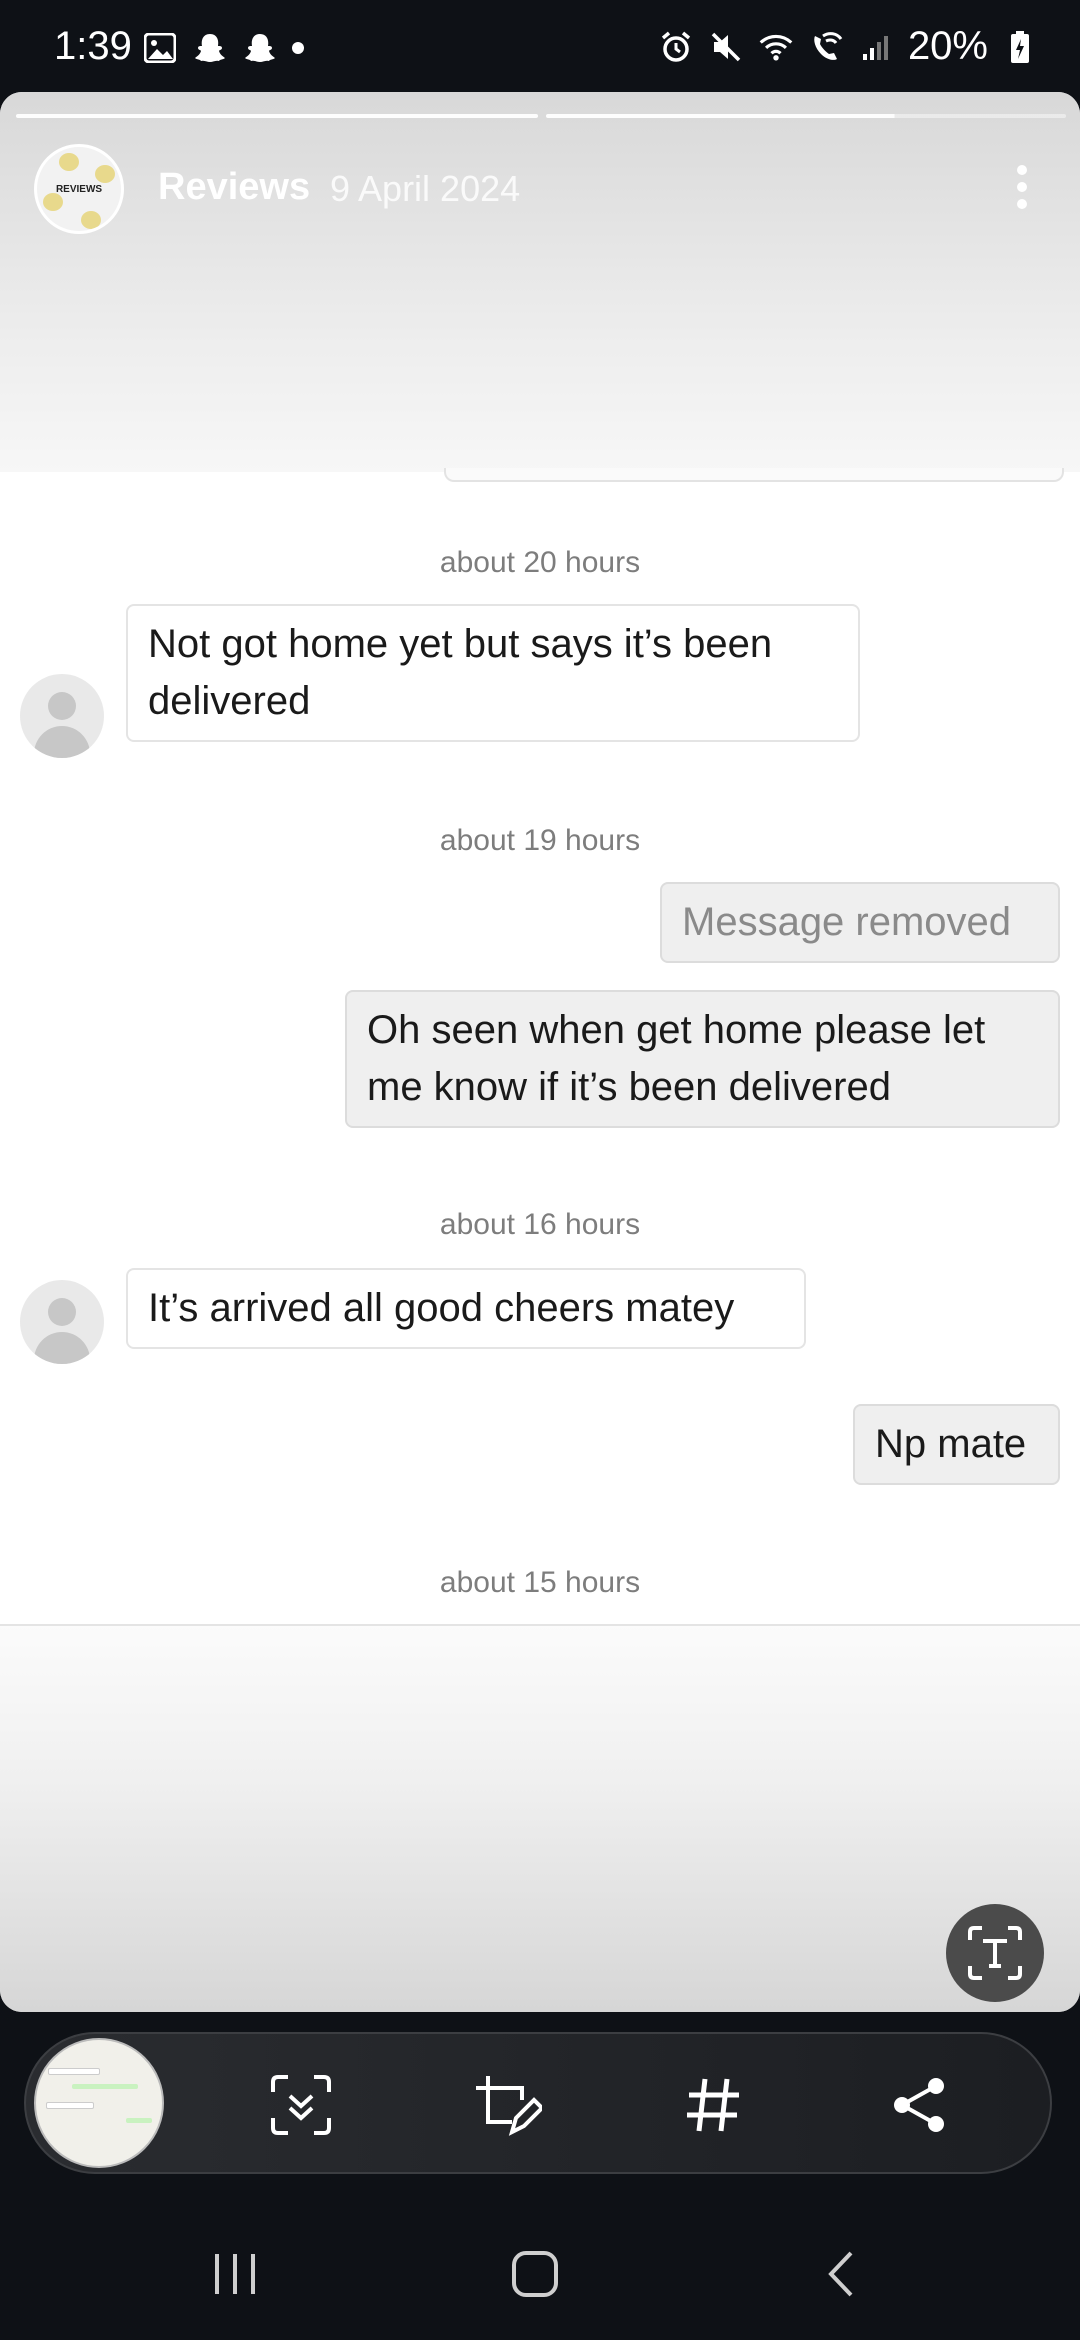  What do you see at coordinates (713, 2105) in the screenshot?
I see `hashtag-icon` at bounding box center [713, 2105].